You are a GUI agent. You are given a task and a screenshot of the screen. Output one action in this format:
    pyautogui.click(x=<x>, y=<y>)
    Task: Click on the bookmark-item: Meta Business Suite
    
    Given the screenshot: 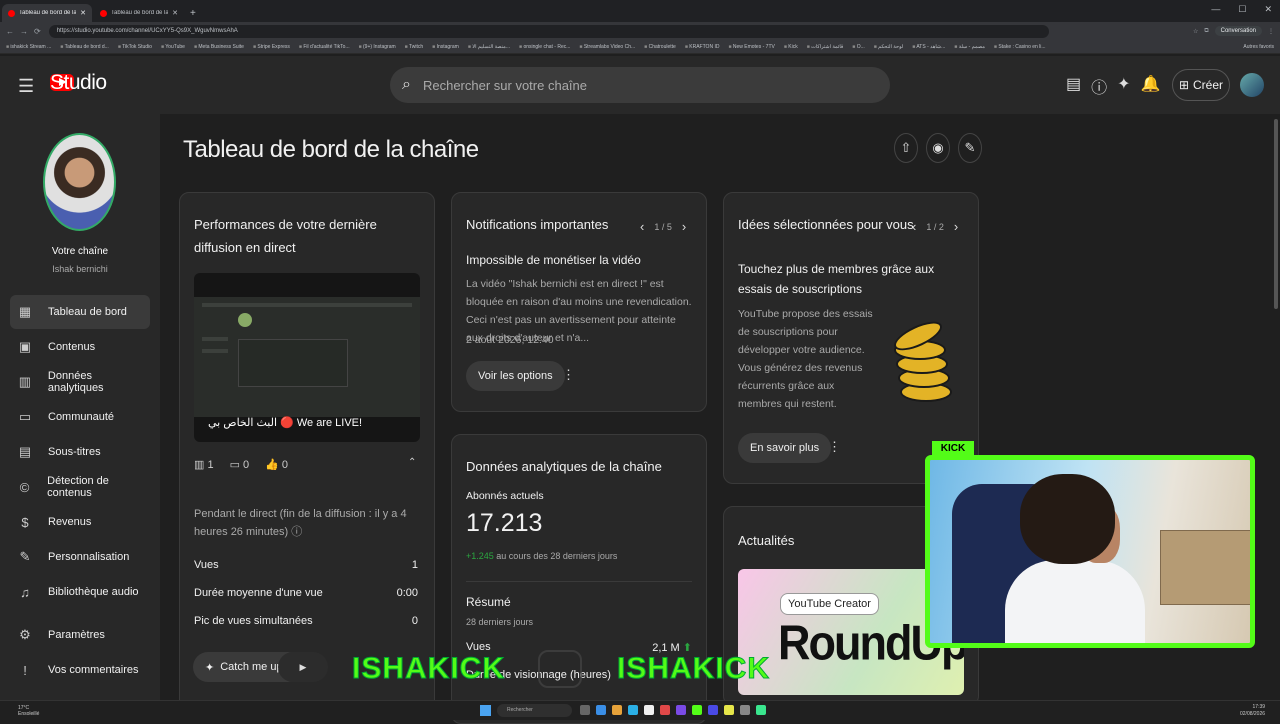 What is the action you would take?
    pyautogui.click(x=219, y=47)
    